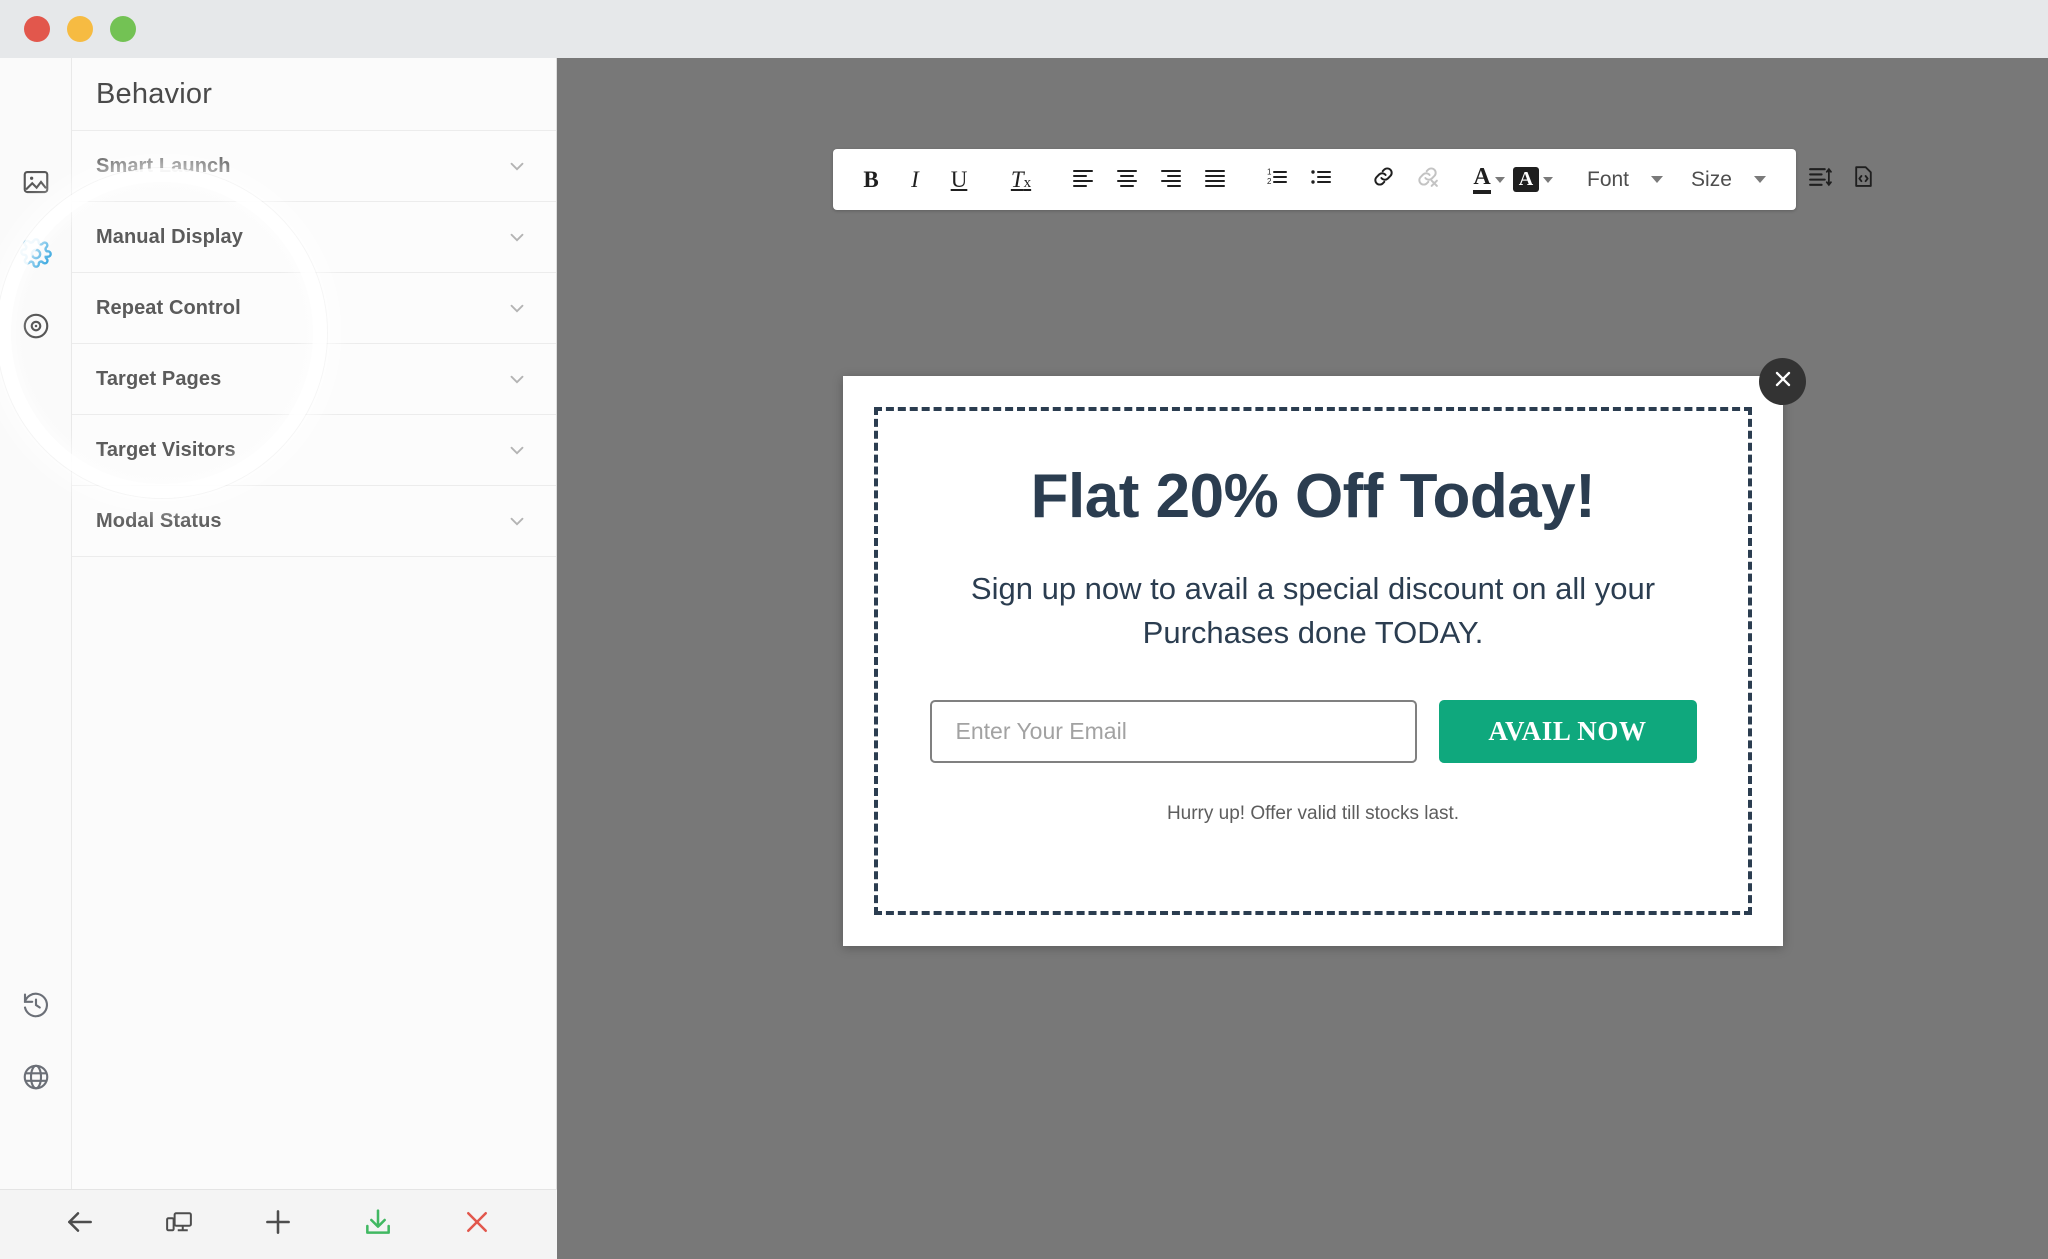 The image size is (2048, 1259). I want to click on modal-footer-note: Hurry up! Offer valid till stocks last., so click(1313, 814).